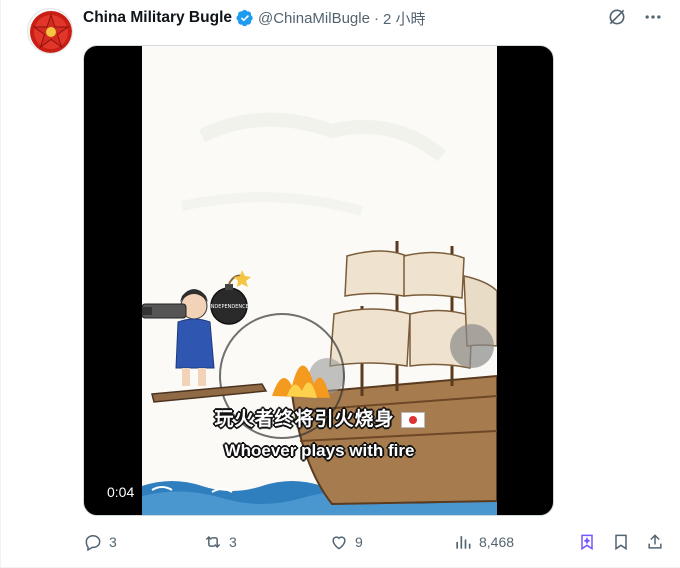  What do you see at coordinates (245, 18) in the screenshot?
I see `verified-badge-icon` at bounding box center [245, 18].